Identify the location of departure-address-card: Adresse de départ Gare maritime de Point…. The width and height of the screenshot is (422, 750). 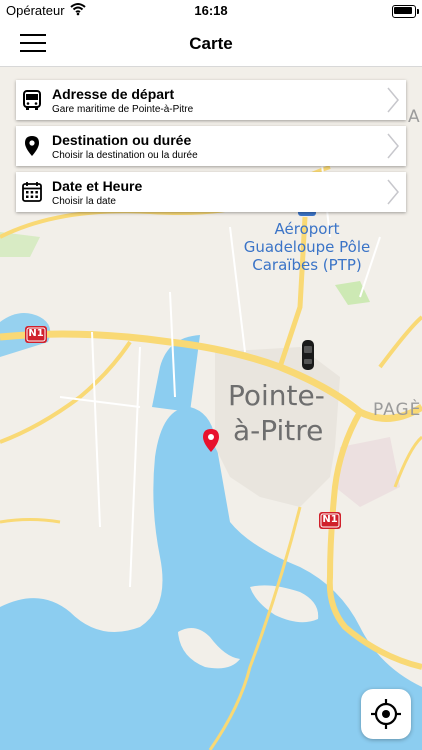
(211, 100).